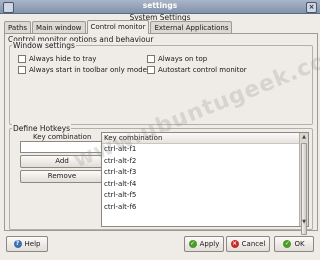  Describe the element at coordinates (62, 161) in the screenshot. I see `add-hotkey-button: Add` at that location.